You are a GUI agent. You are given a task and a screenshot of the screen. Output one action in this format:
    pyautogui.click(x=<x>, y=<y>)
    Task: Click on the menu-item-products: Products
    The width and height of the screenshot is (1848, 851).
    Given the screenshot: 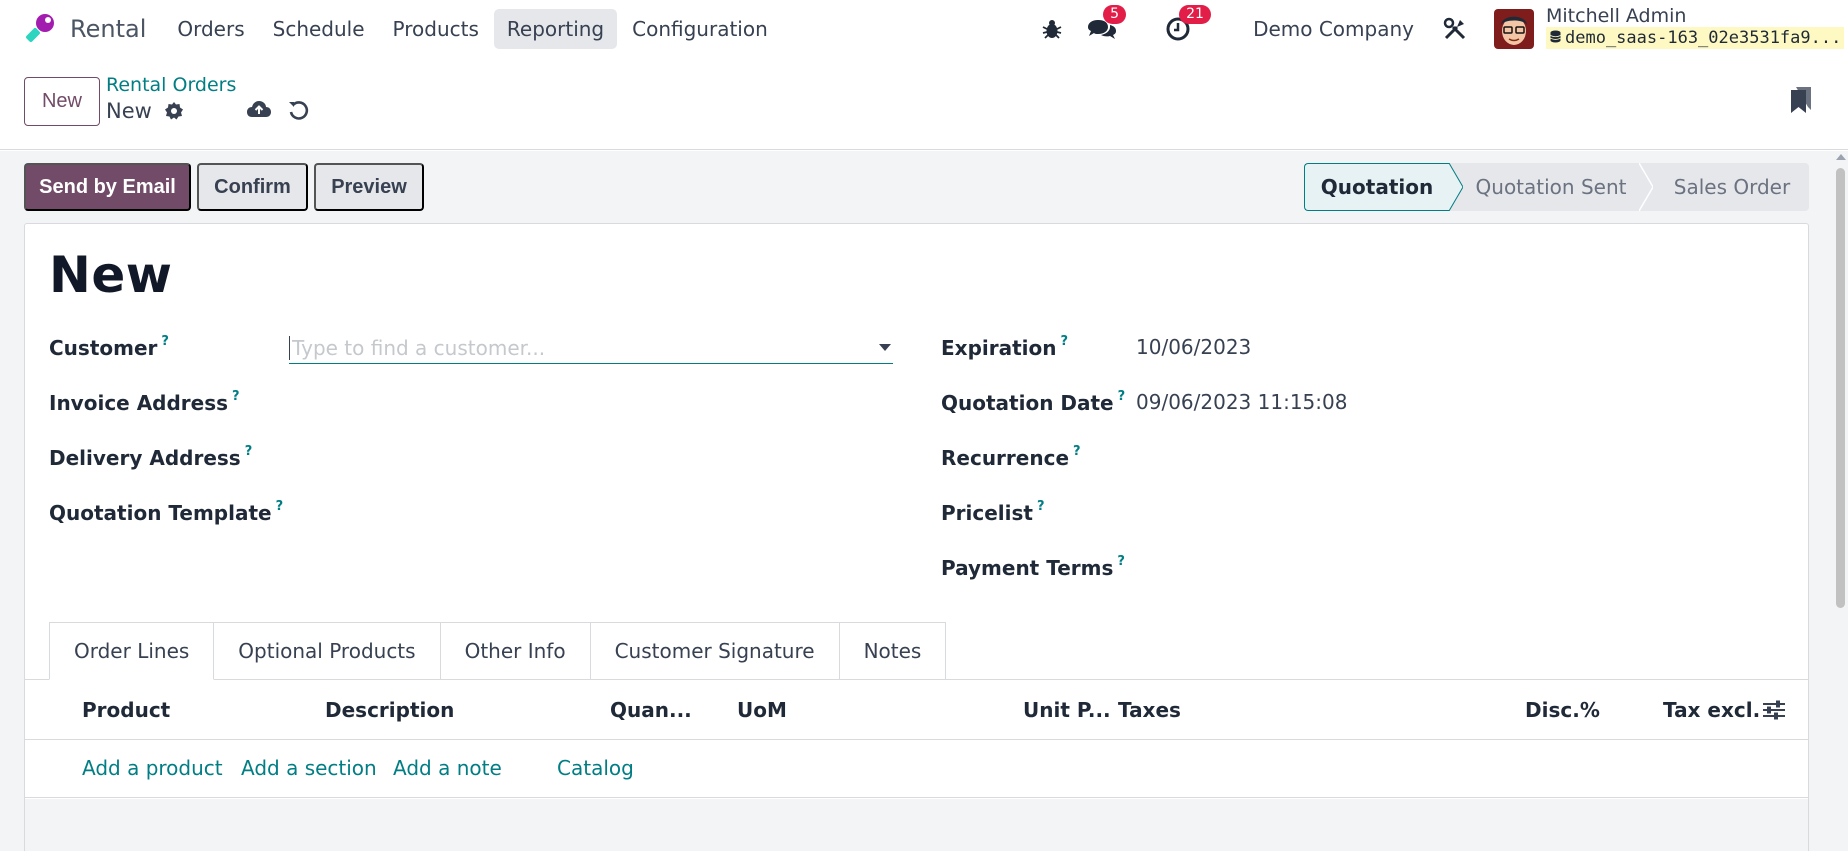 What is the action you would take?
    pyautogui.click(x=436, y=29)
    